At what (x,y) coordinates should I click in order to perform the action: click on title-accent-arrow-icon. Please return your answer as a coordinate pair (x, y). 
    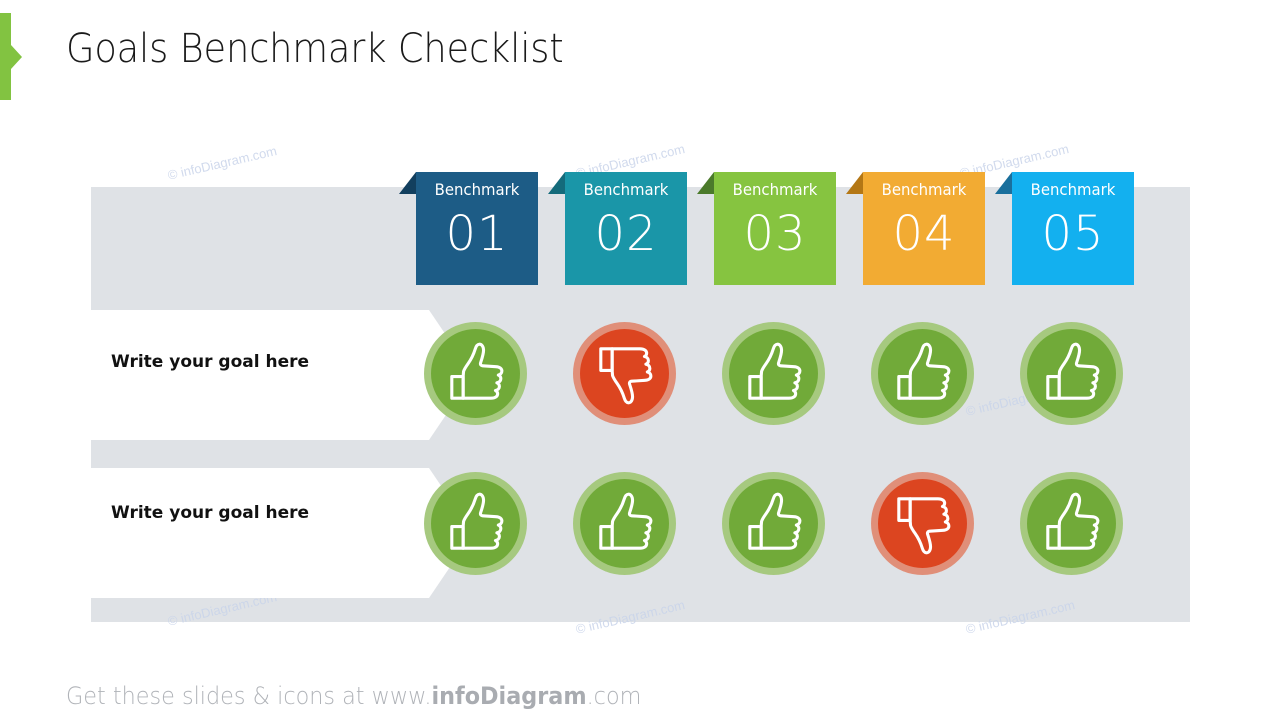
    Looking at the image, I should click on (16, 57).